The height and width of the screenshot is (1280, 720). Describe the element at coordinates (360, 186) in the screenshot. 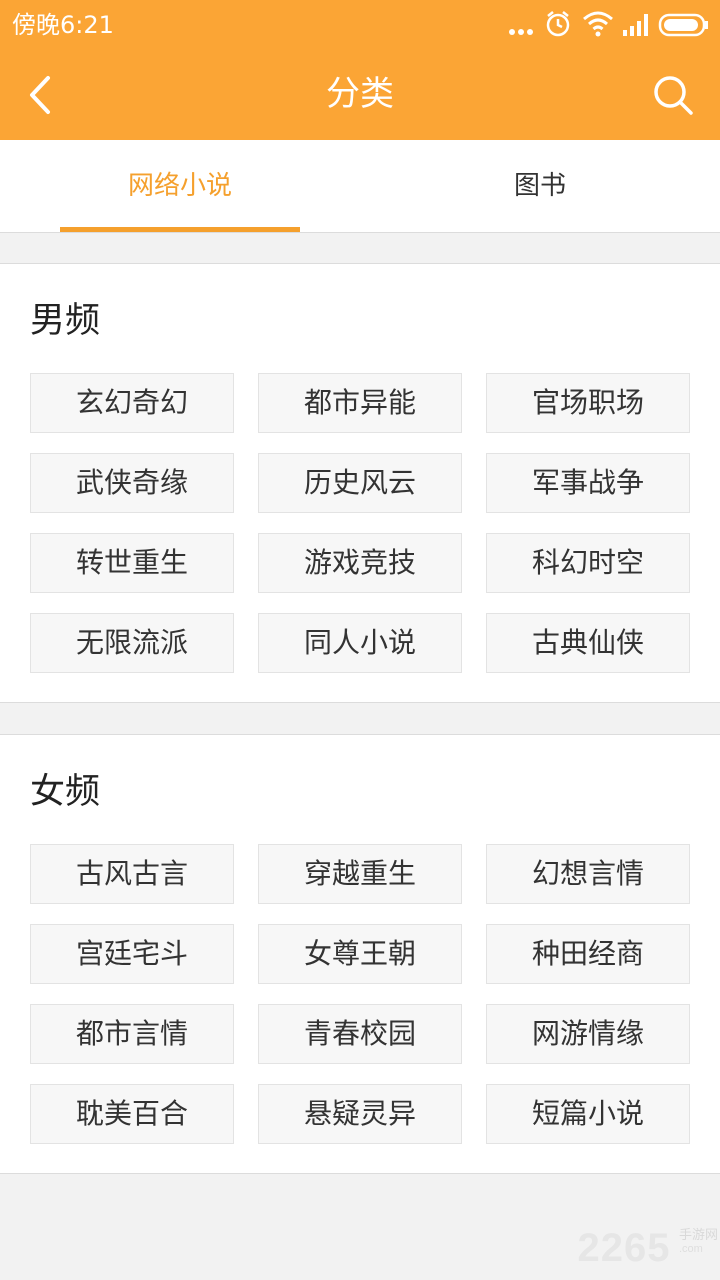

I see `category-tabs: 网络小说 图书` at that location.